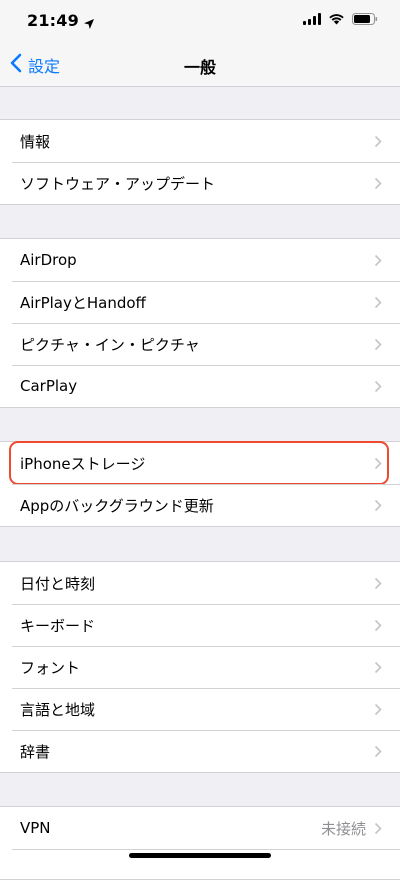 The height and width of the screenshot is (880, 400). What do you see at coordinates (200, 828) in the screenshot?
I see `row-vpn: VPN 未接続` at bounding box center [200, 828].